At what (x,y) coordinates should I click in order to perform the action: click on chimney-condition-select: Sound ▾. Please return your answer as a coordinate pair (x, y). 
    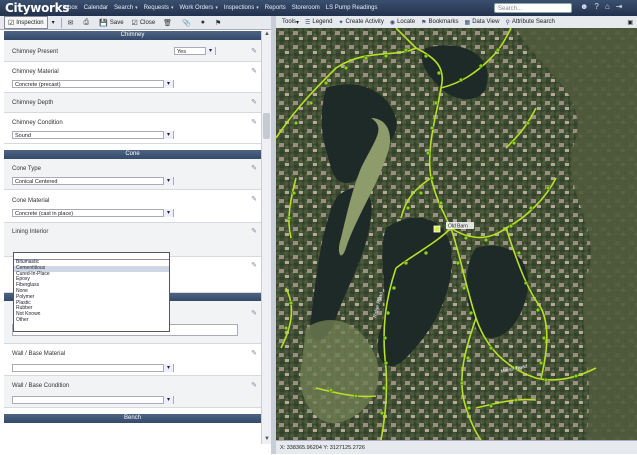
    Looking at the image, I should click on (93, 135).